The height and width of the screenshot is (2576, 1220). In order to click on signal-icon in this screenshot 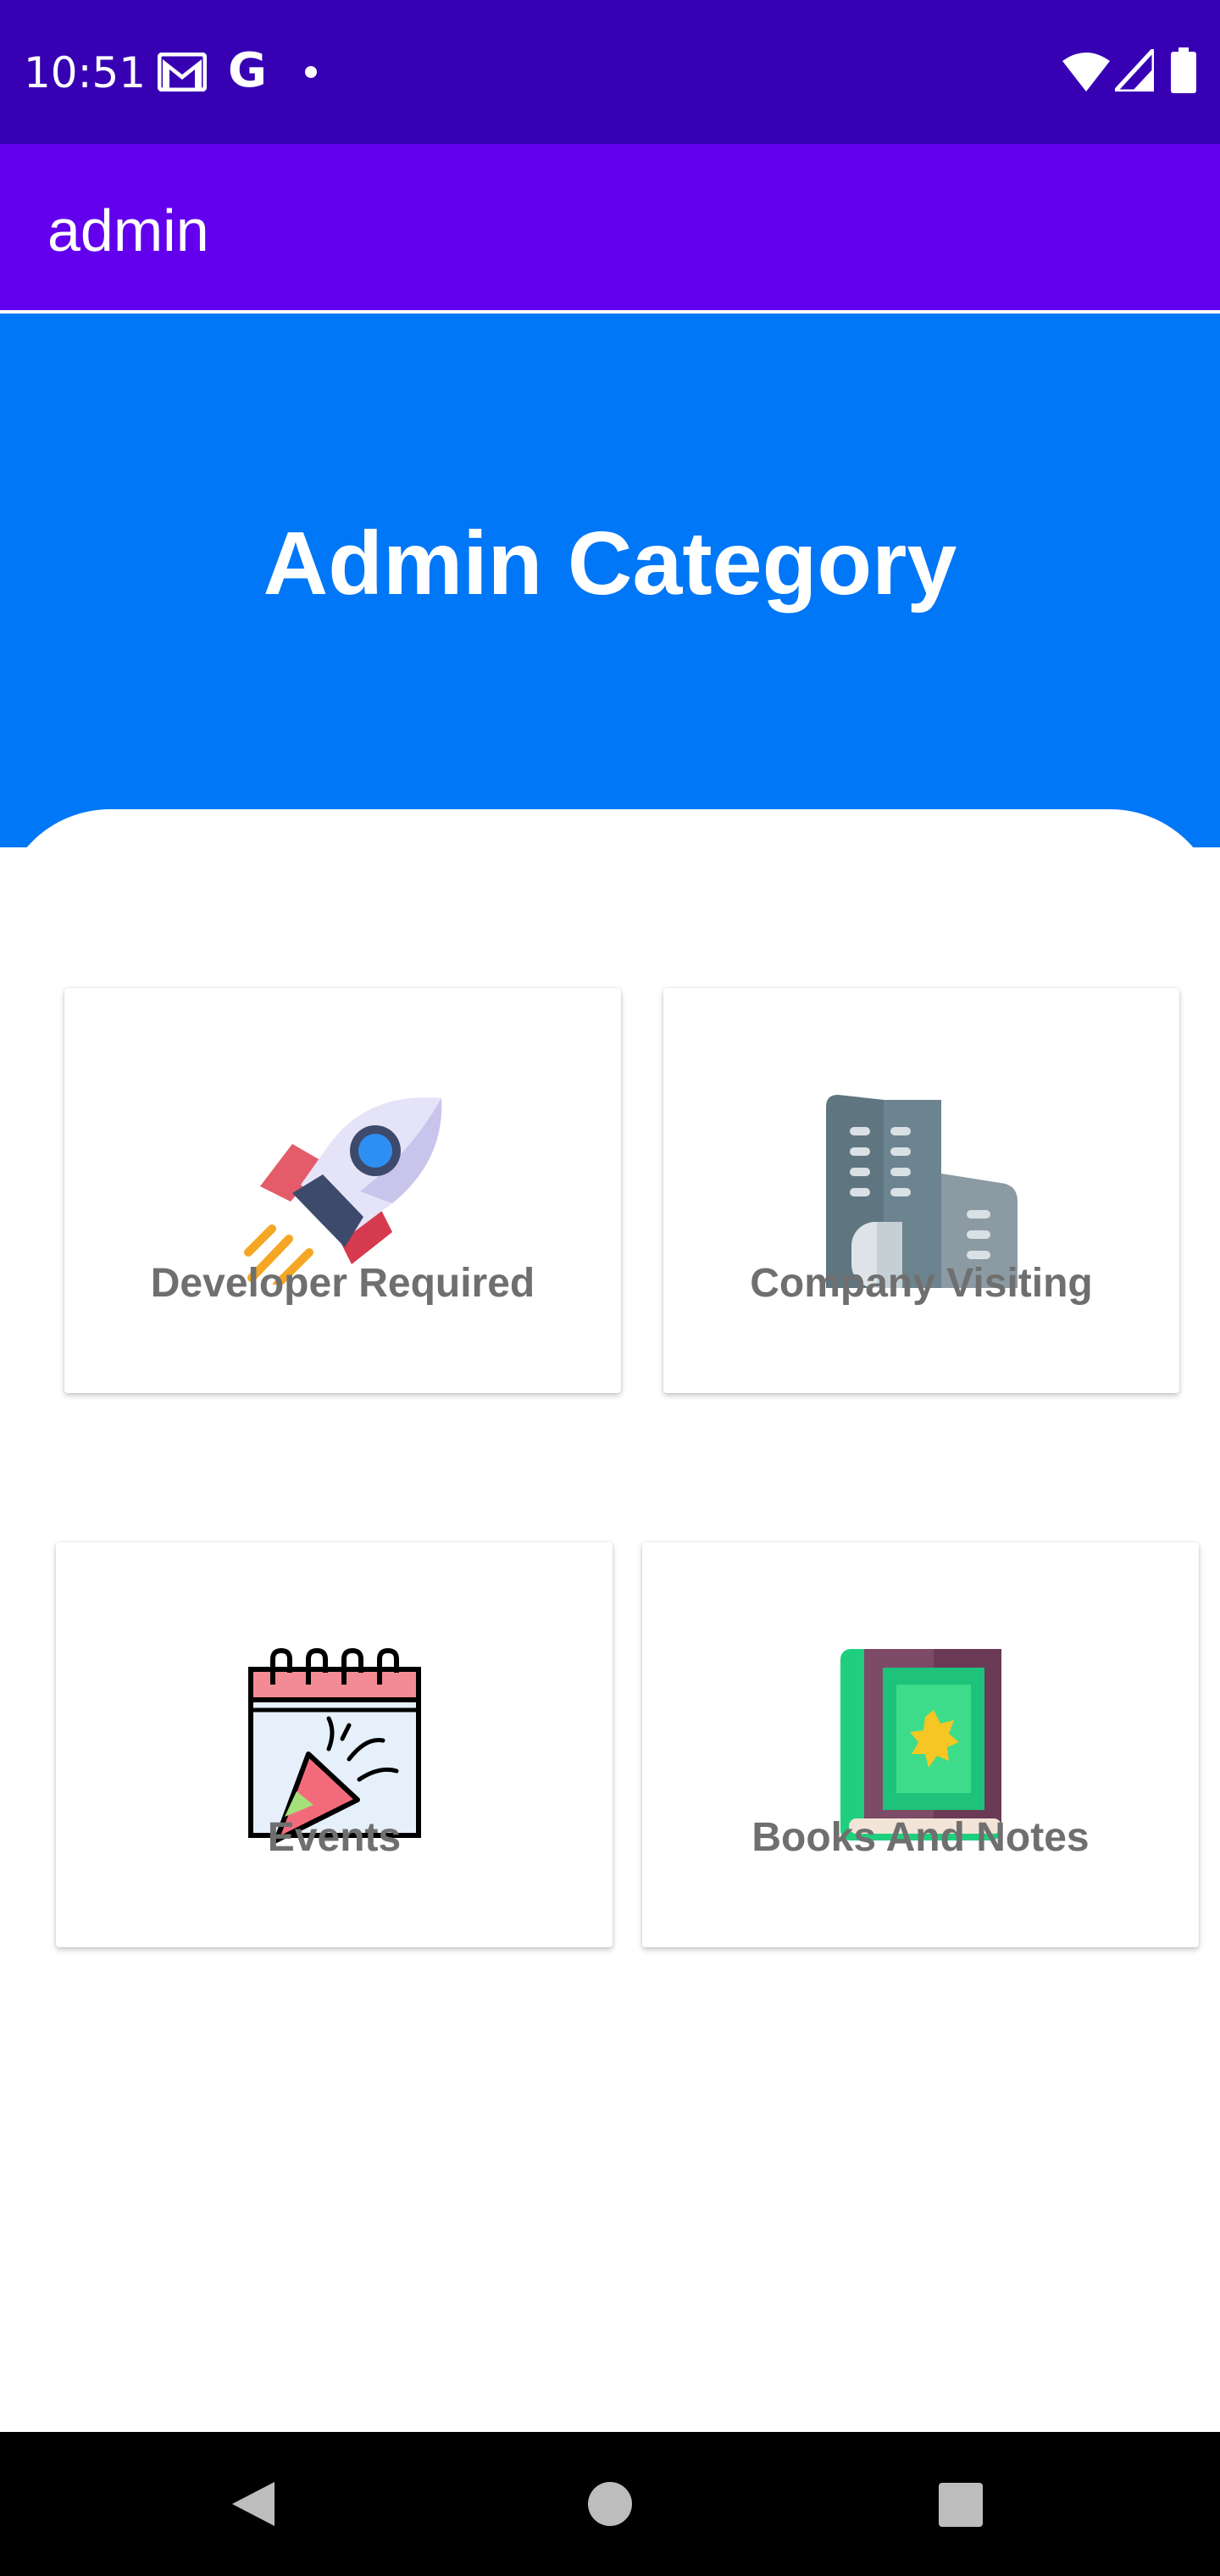, I will do `click(1134, 70)`.